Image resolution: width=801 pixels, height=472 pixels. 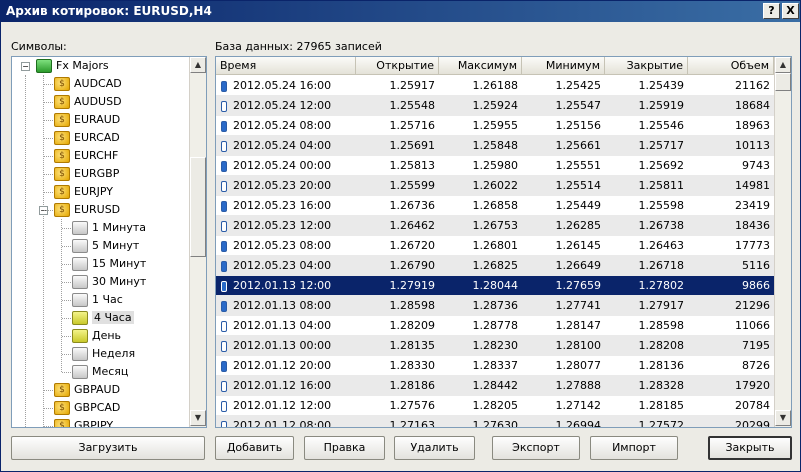 What do you see at coordinates (105, 246) in the screenshot?
I see `tree-item: 5 Минут` at bounding box center [105, 246].